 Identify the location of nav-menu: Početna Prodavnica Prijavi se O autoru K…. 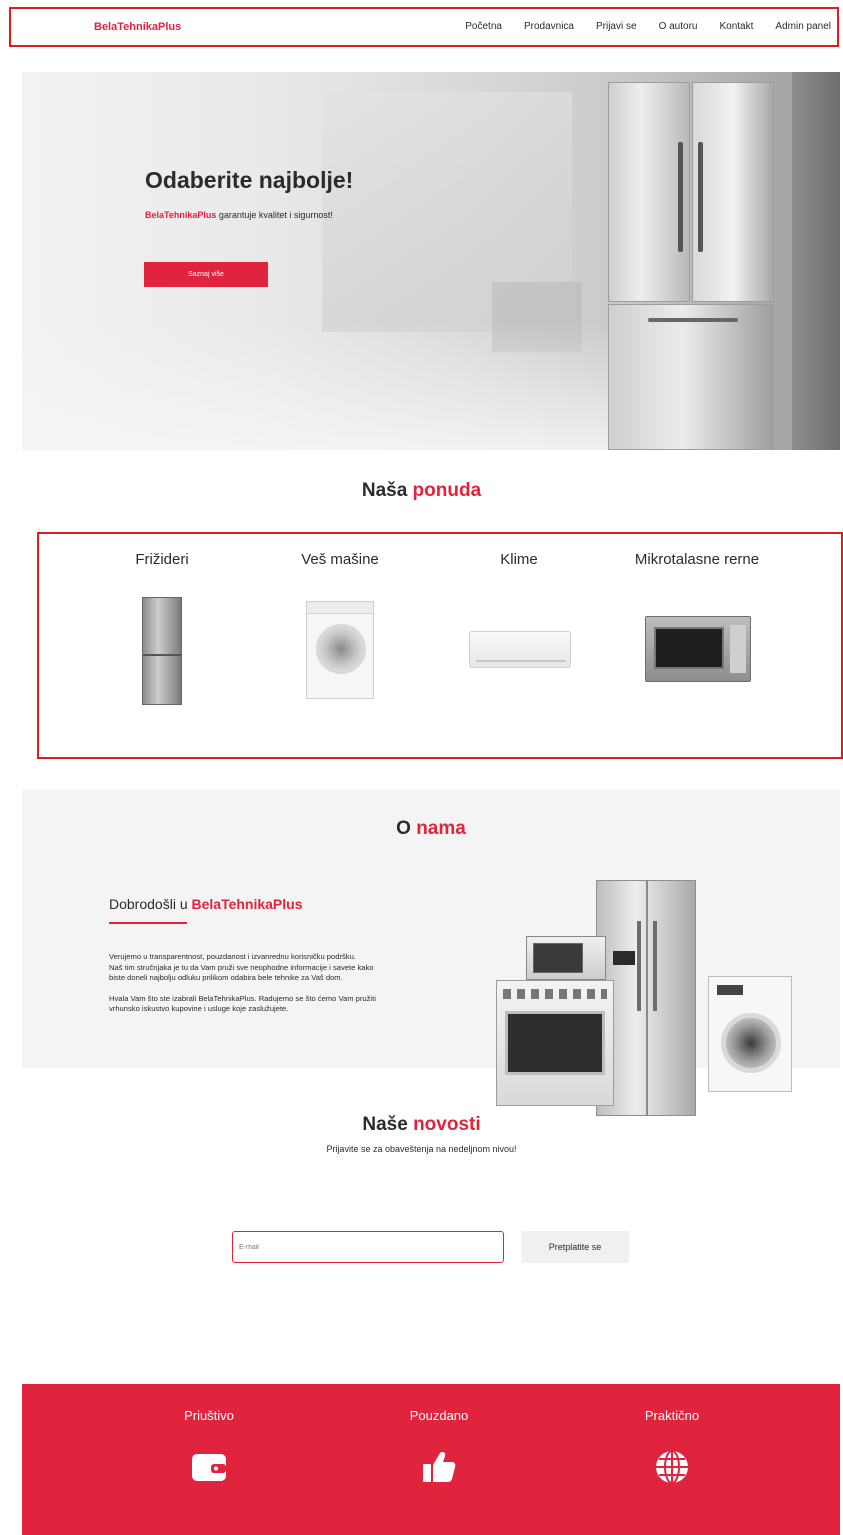
(637, 26).